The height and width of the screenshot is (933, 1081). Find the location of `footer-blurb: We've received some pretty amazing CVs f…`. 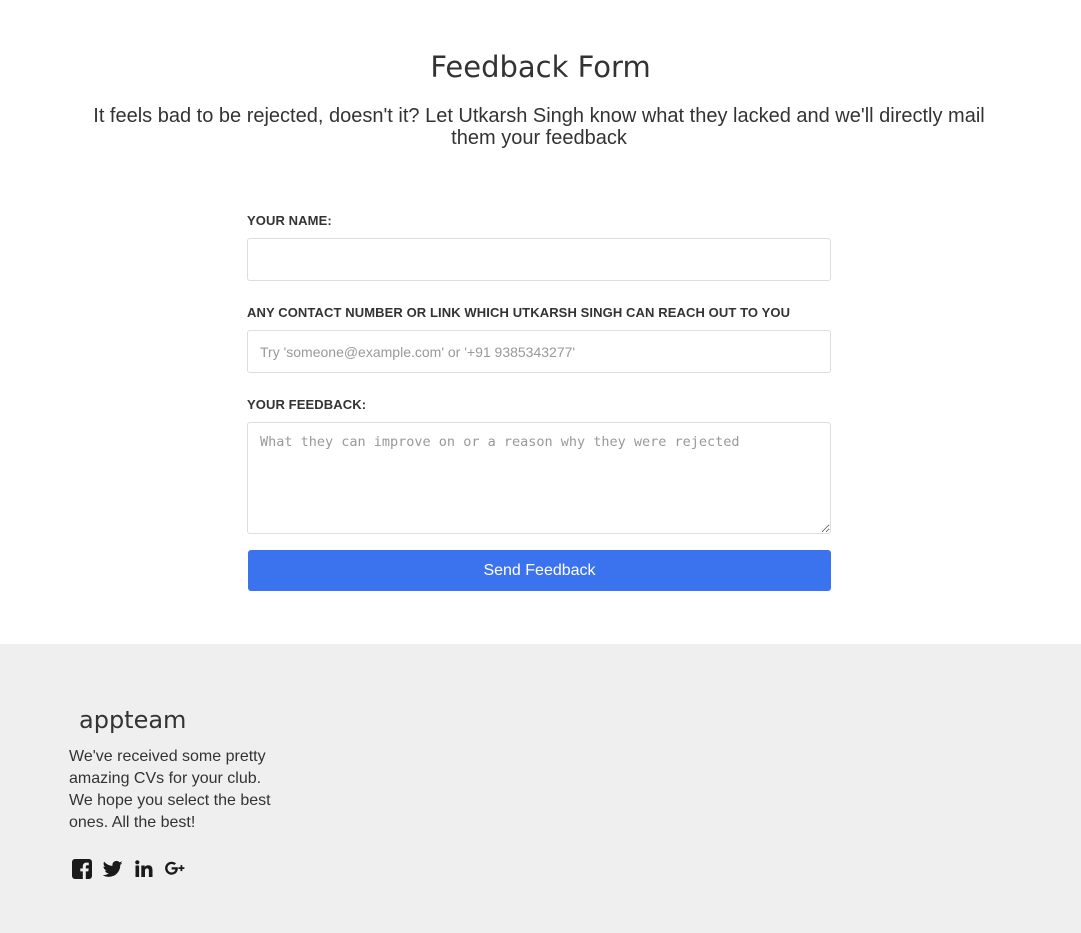

footer-blurb: We've received some pretty amazing CVs f… is located at coordinates (170, 789).